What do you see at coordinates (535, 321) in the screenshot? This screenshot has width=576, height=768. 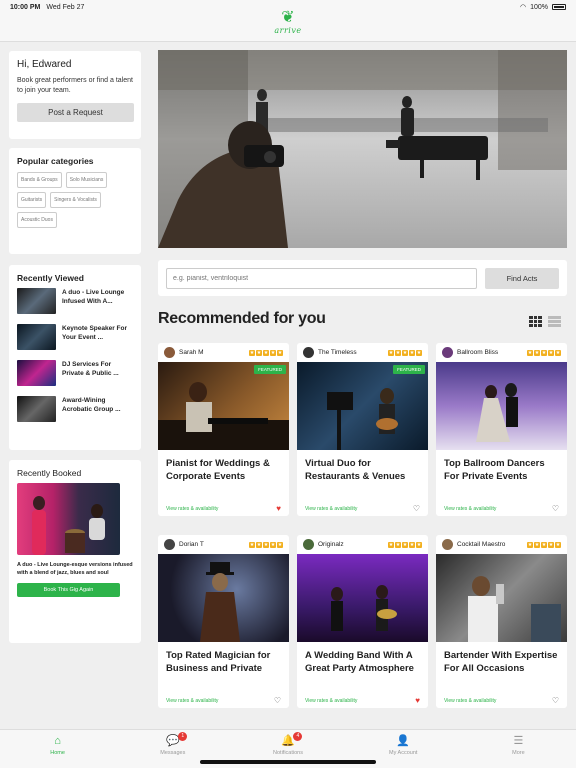 I see `grid-view-icon` at bounding box center [535, 321].